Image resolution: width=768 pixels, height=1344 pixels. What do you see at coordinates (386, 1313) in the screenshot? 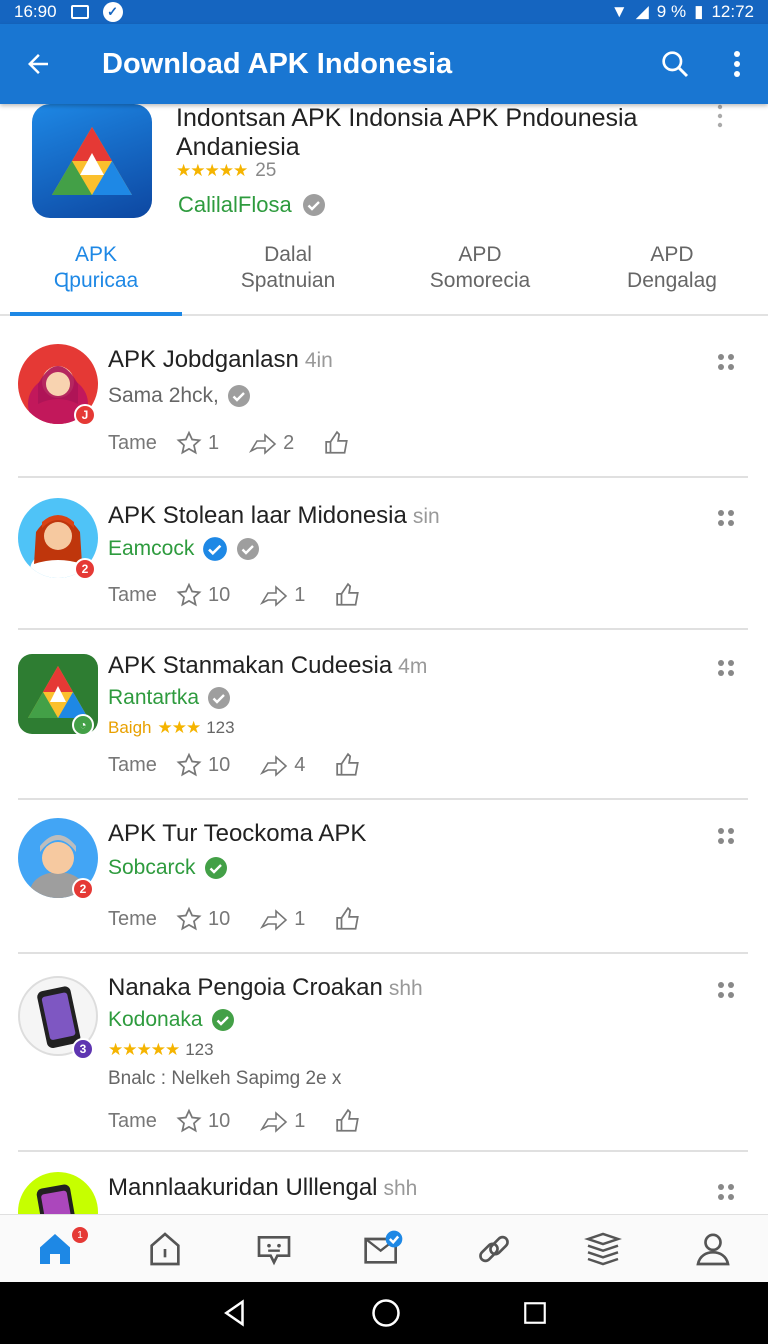
I see `home-circle-icon` at bounding box center [386, 1313].